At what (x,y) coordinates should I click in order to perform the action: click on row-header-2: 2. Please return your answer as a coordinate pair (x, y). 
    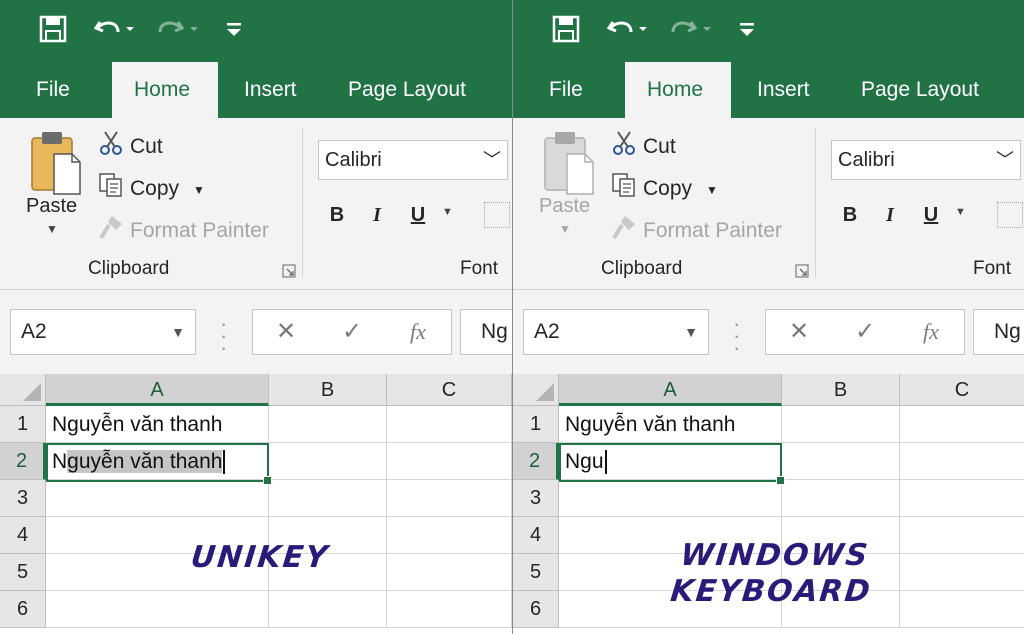
    Looking at the image, I should click on (23, 461).